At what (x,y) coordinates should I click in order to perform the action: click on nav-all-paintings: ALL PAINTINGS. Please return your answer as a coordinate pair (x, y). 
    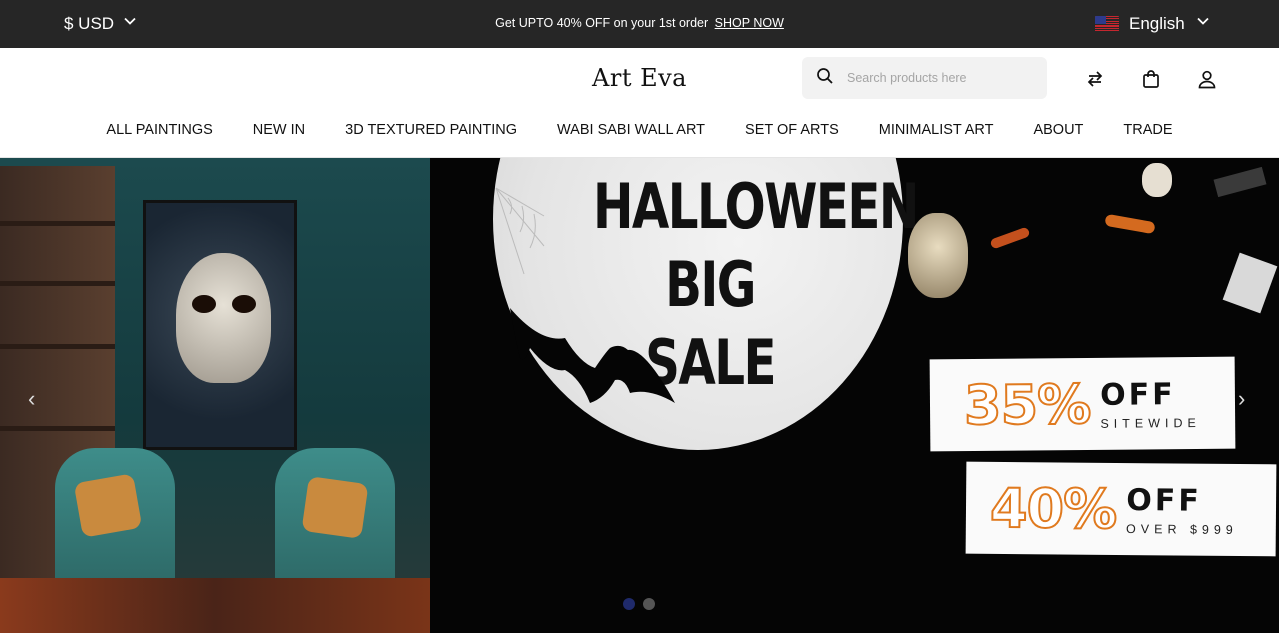
    Looking at the image, I should click on (159, 130).